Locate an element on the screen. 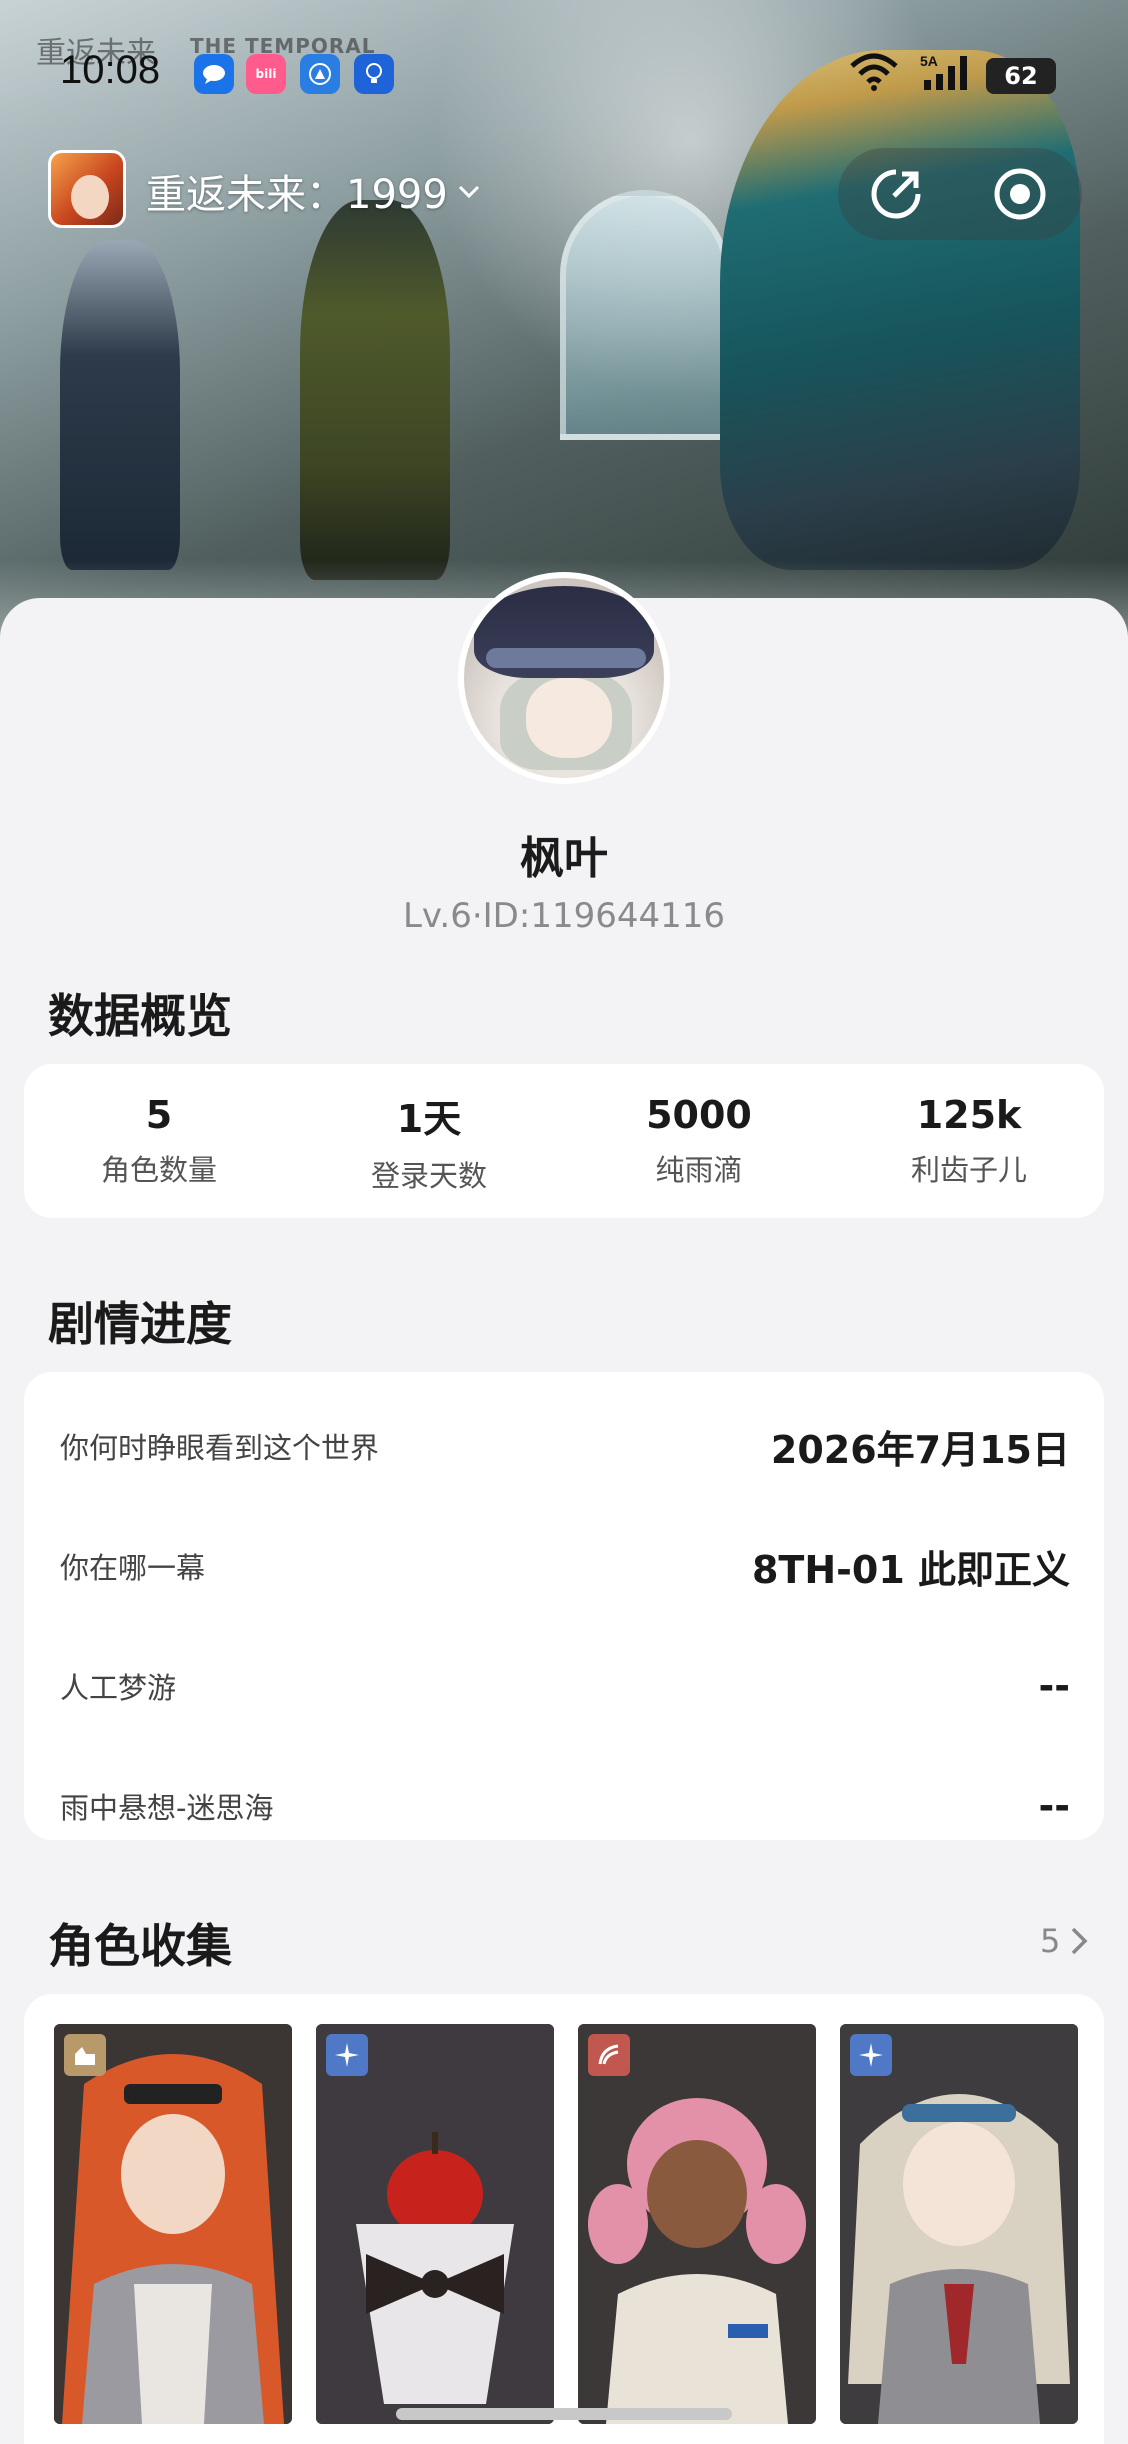  avatar is located at coordinates (564, 678).